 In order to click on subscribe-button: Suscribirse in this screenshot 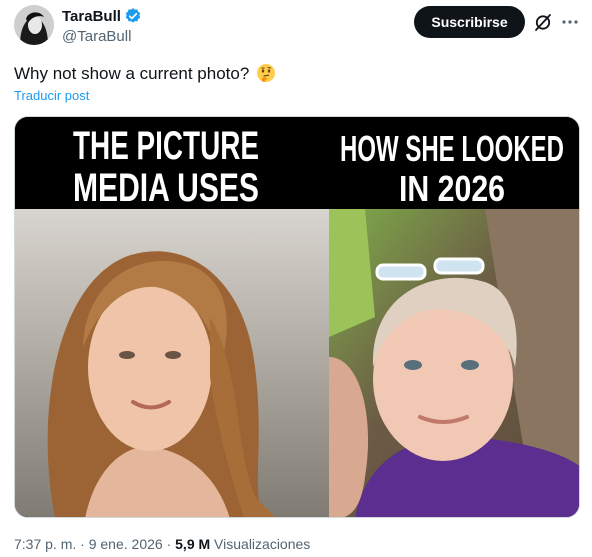, I will do `click(469, 22)`.